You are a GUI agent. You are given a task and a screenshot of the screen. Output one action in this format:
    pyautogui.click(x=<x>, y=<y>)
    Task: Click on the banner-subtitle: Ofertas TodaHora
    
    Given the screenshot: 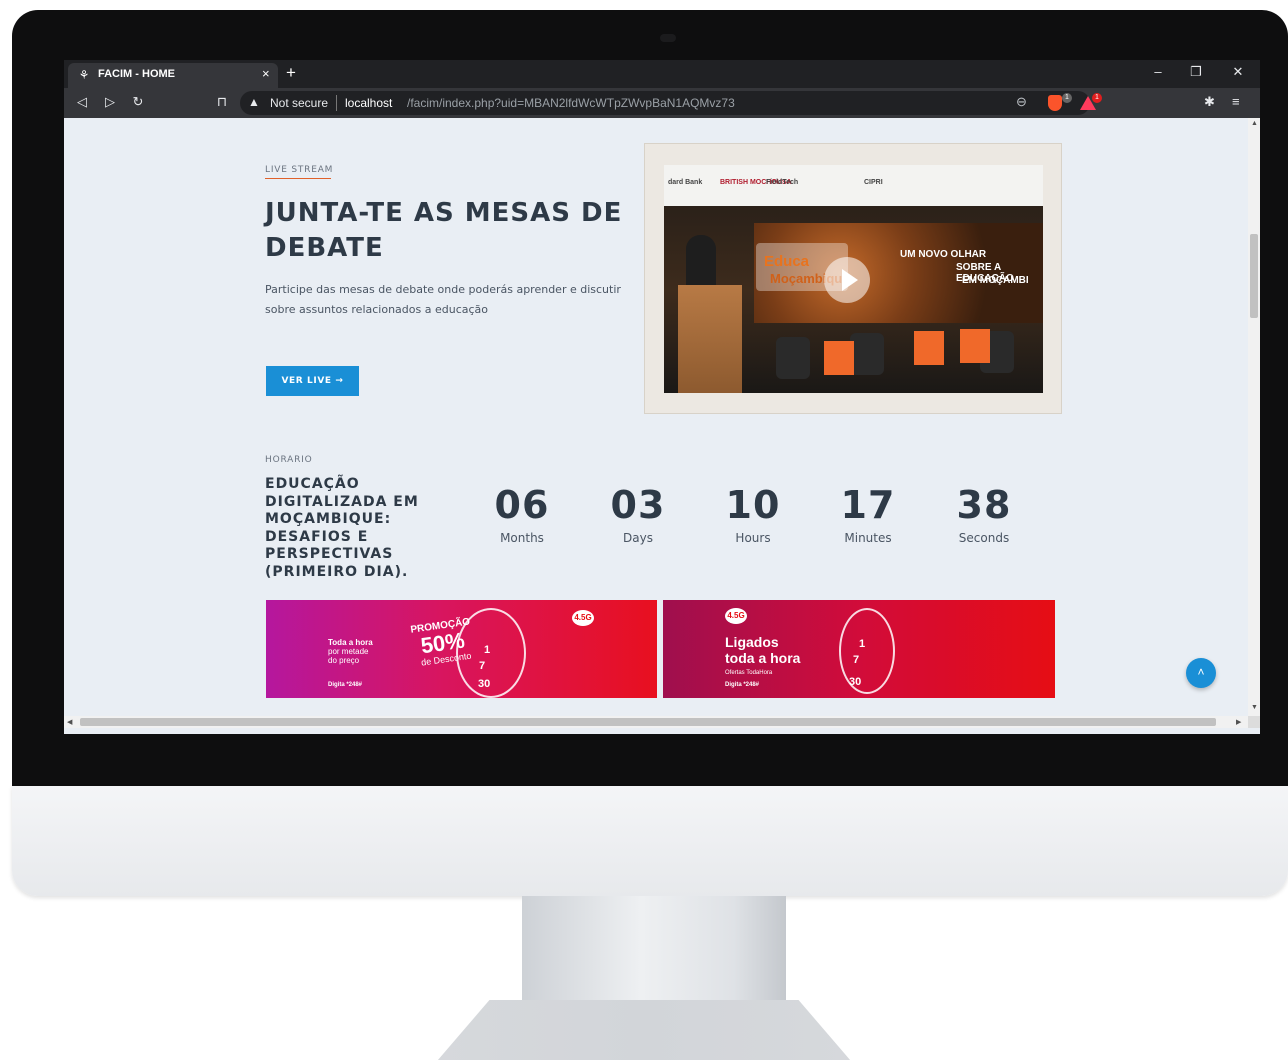 What is the action you would take?
    pyautogui.click(x=749, y=673)
    